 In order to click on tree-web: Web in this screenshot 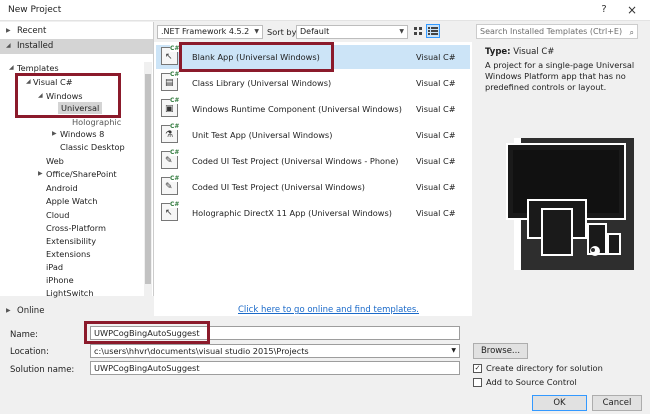, I will do `click(55, 161)`.